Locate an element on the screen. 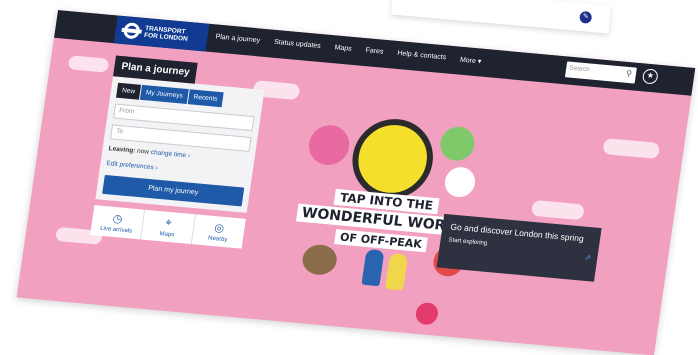 This screenshot has width=698, height=355. nav-plan-a-journey: Plan a journey is located at coordinates (238, 39).